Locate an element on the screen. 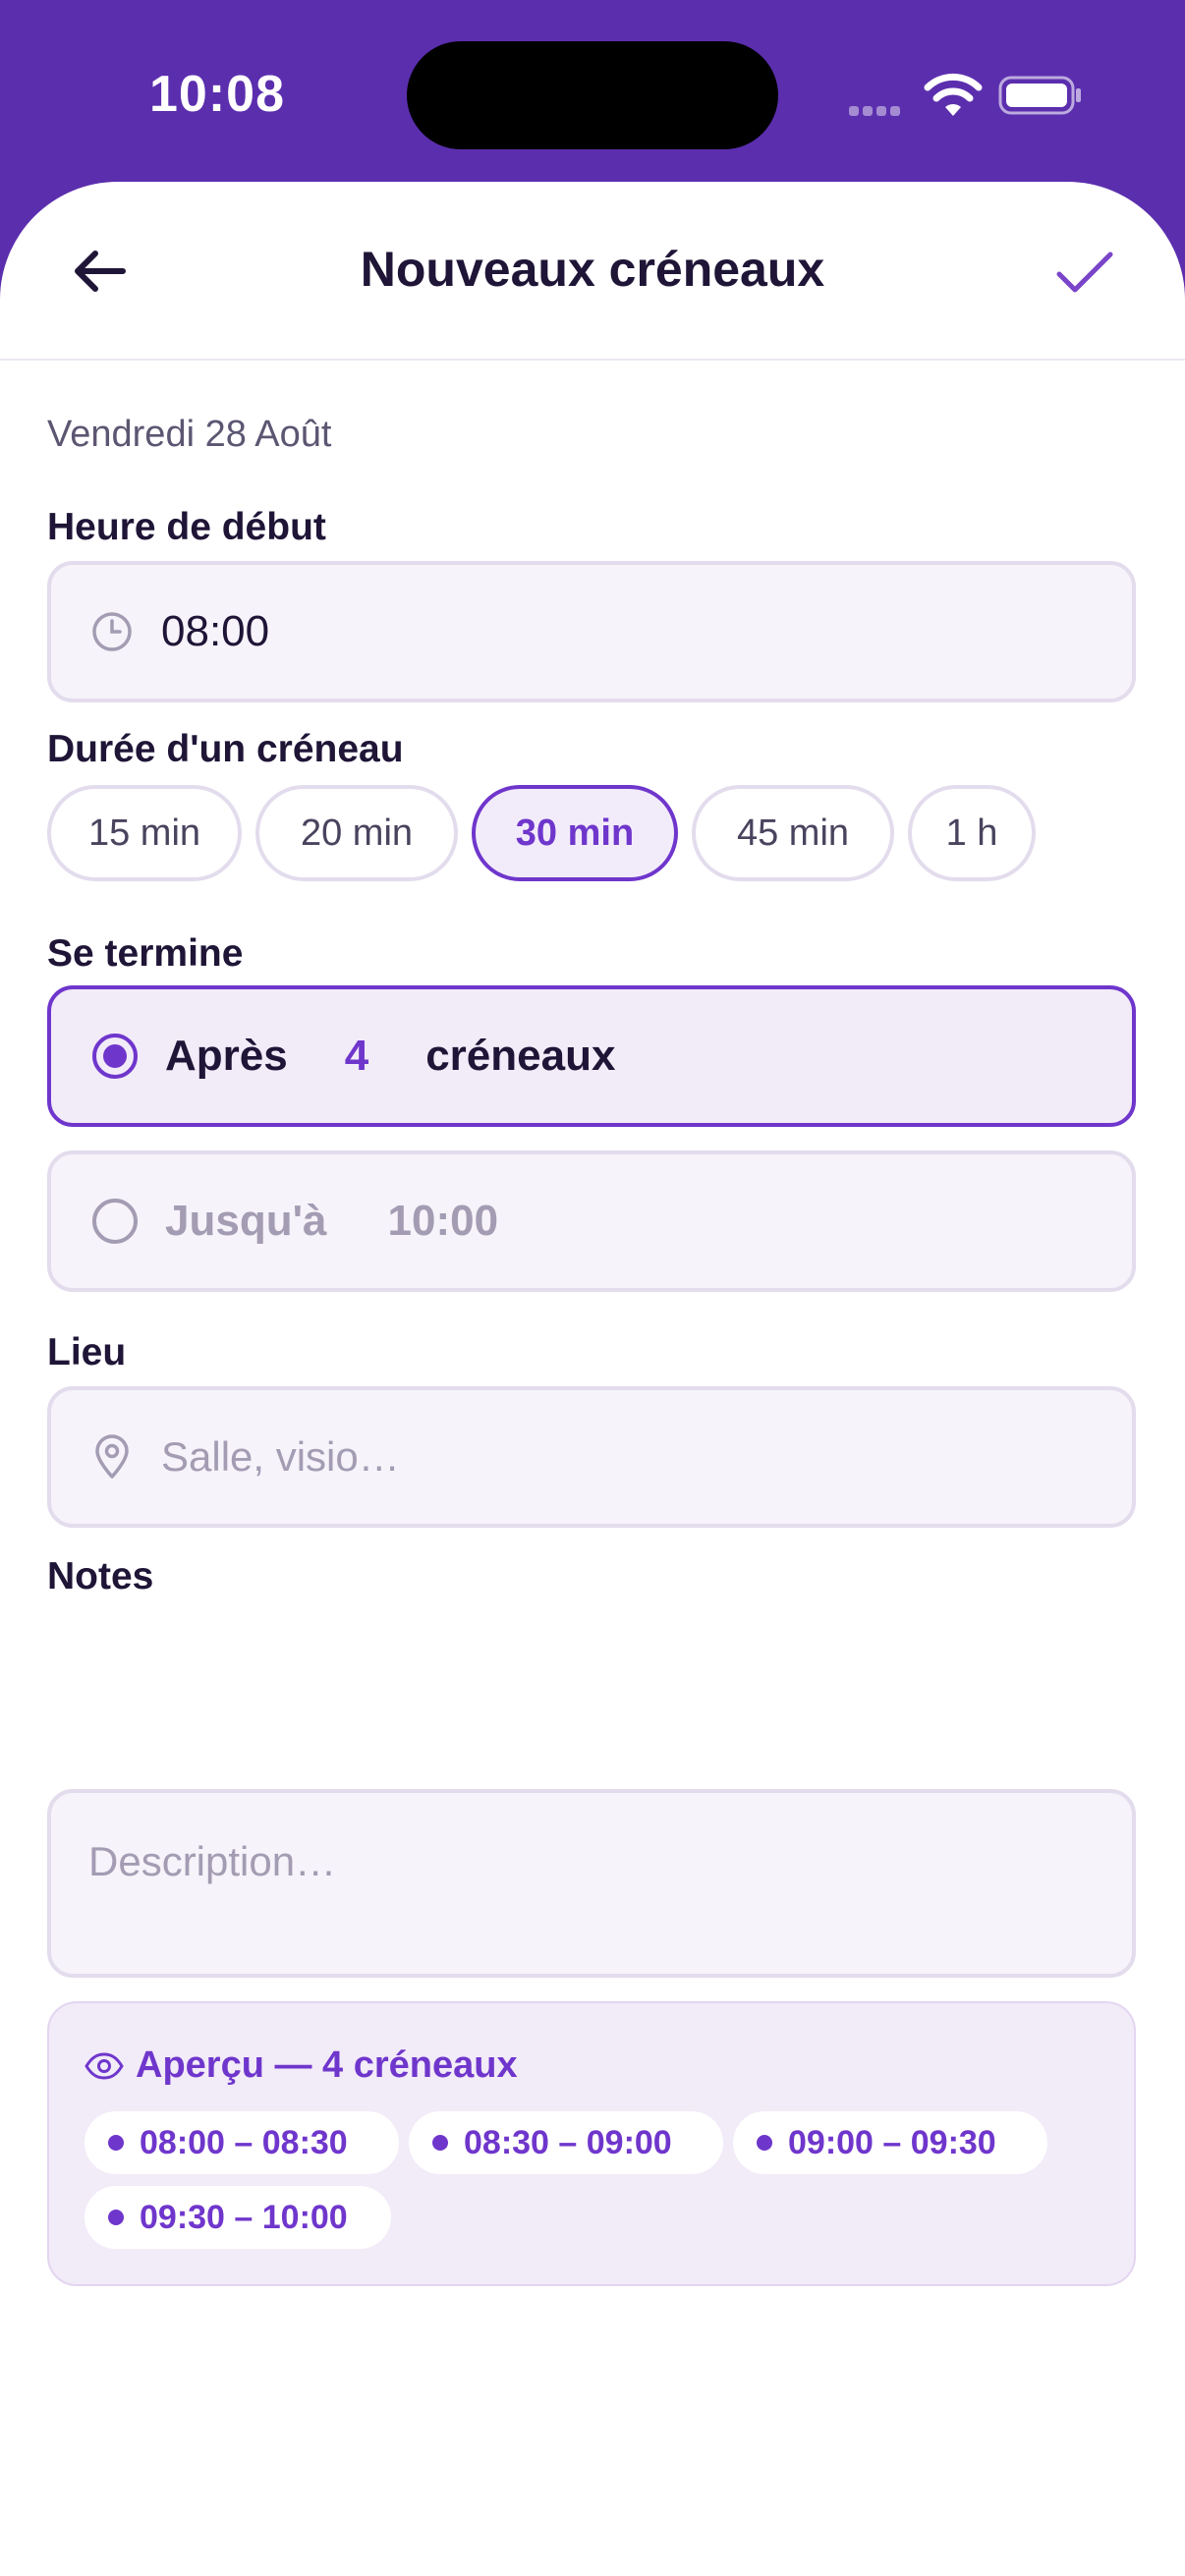  duration-chip-15: 15 min is located at coordinates (145, 833).